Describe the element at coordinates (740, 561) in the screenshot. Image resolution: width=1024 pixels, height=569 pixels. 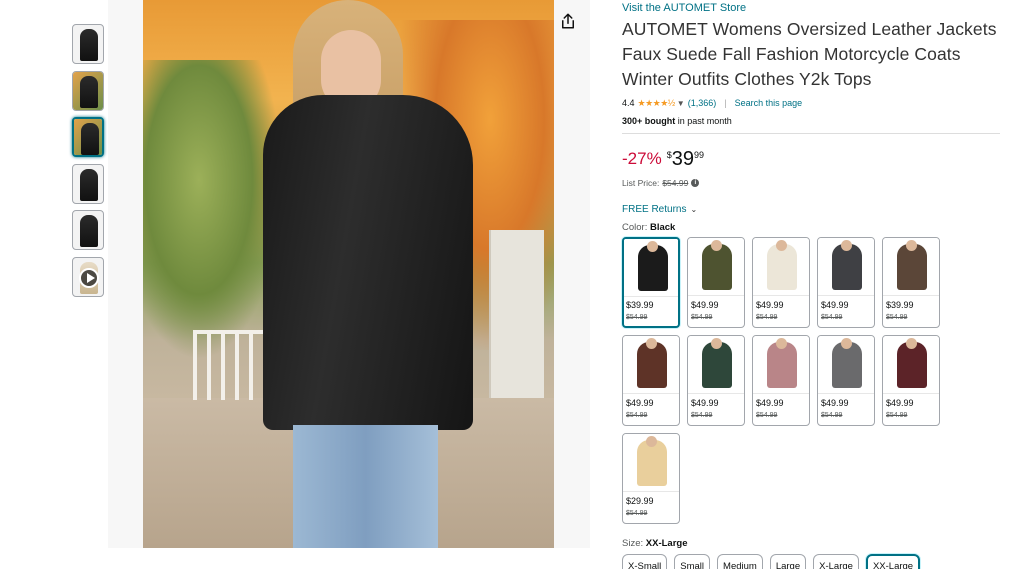
I see `size-option-medium: Medium` at that location.